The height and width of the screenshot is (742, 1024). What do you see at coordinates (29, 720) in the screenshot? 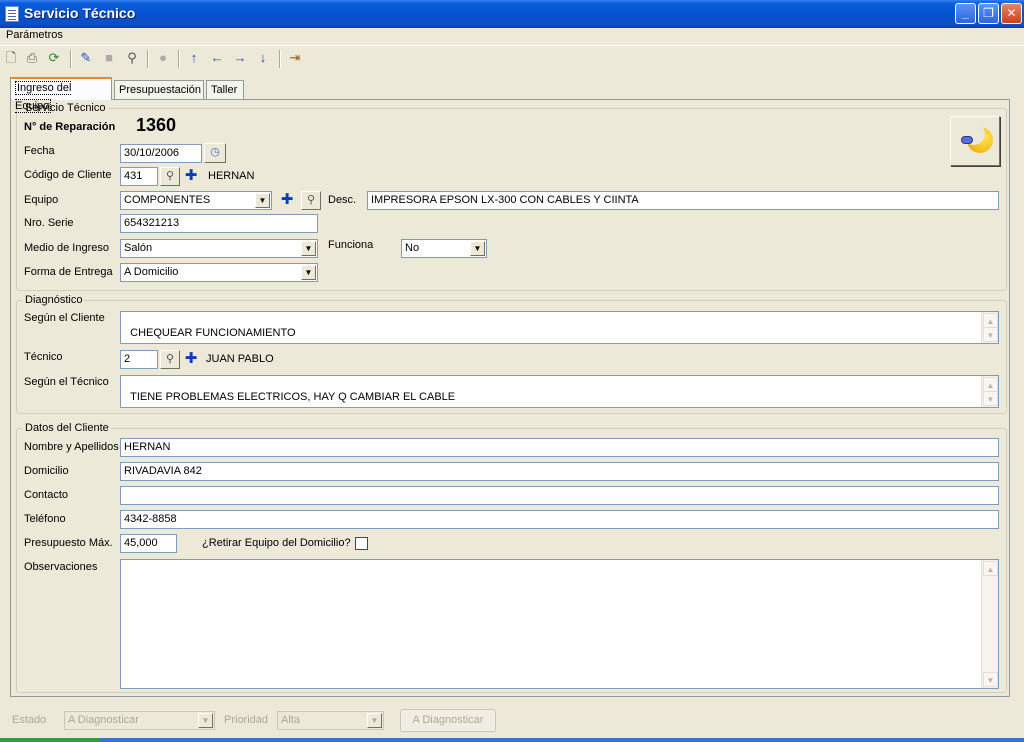
I see `estado-label: Estado` at bounding box center [29, 720].